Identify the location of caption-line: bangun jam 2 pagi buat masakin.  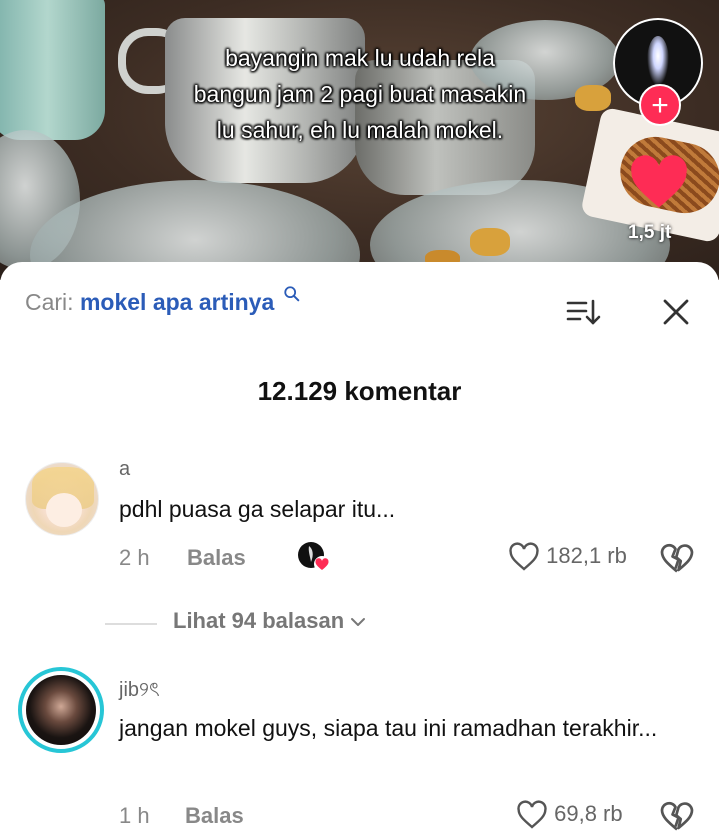
(360, 94).